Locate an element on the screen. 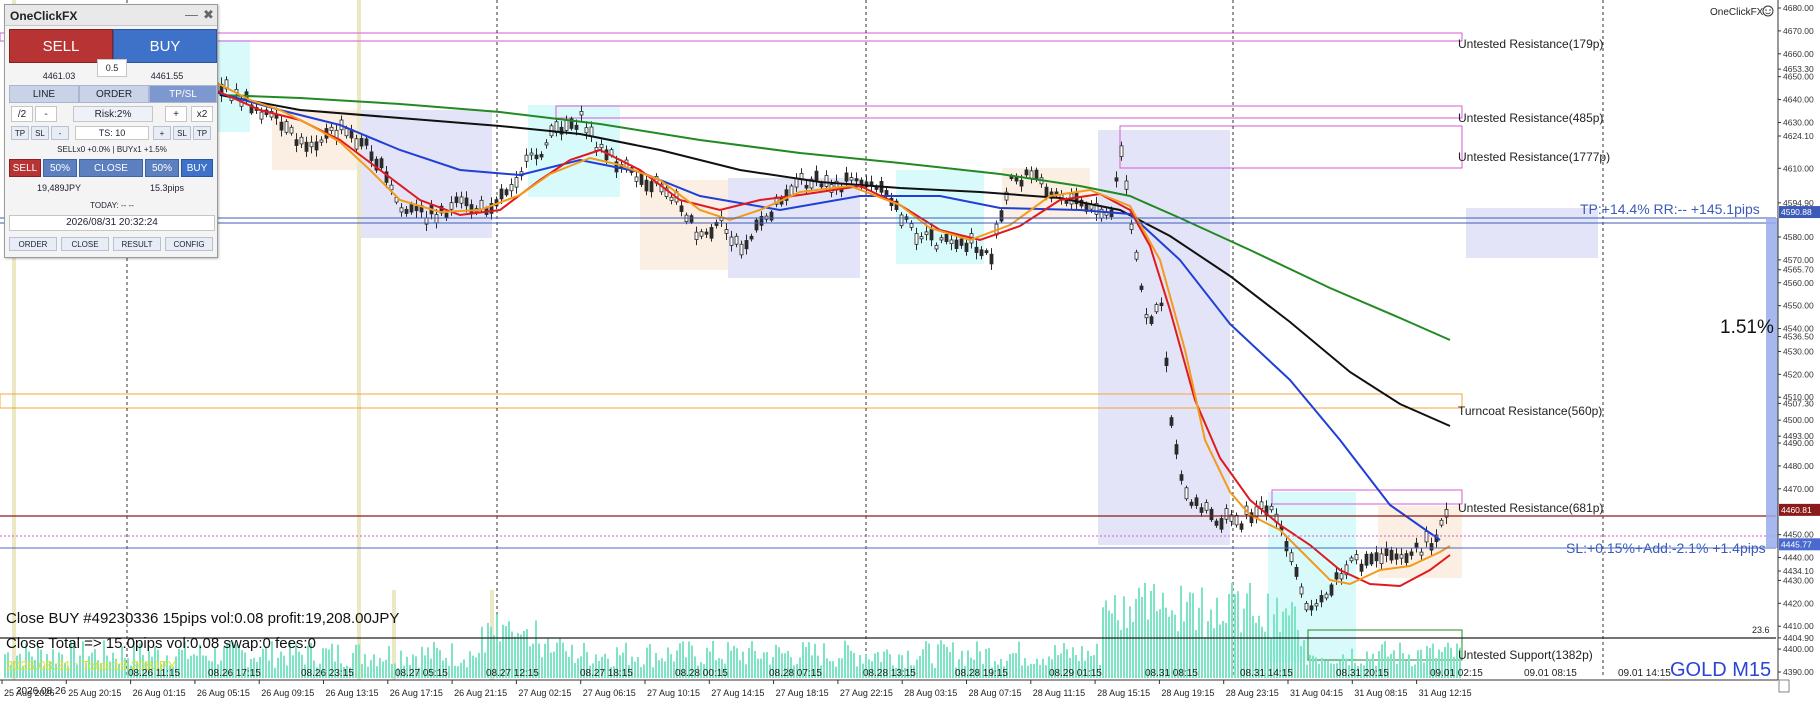 This screenshot has height=720, width=1820. price-tick-label: 4460.81 is located at coordinates (1796, 510).